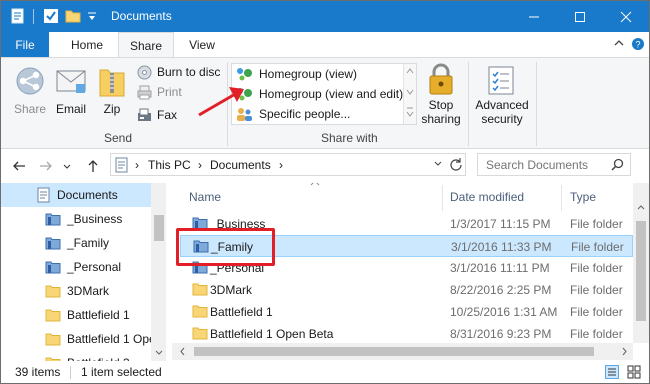 The width and height of the screenshot is (650, 384). I want to click on nav-scrollbar, so click(158, 272).